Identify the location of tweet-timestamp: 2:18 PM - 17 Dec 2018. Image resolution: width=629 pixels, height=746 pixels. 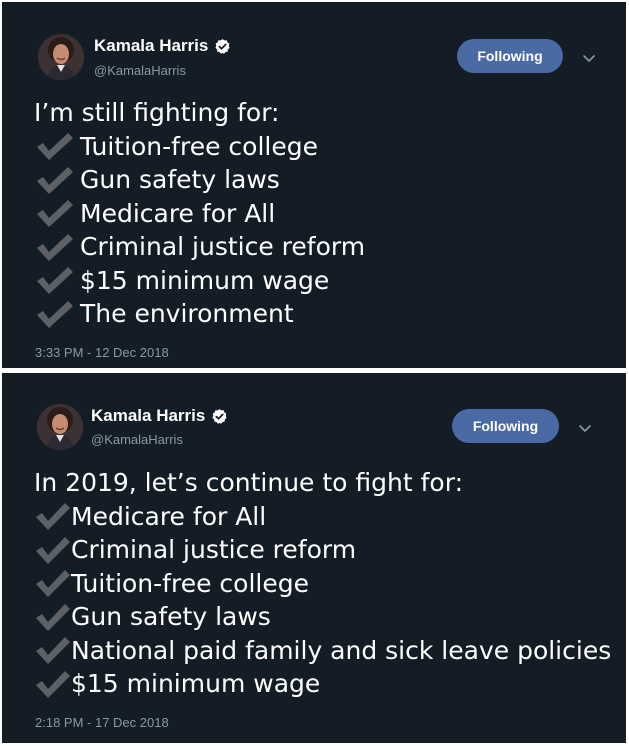
(102, 722).